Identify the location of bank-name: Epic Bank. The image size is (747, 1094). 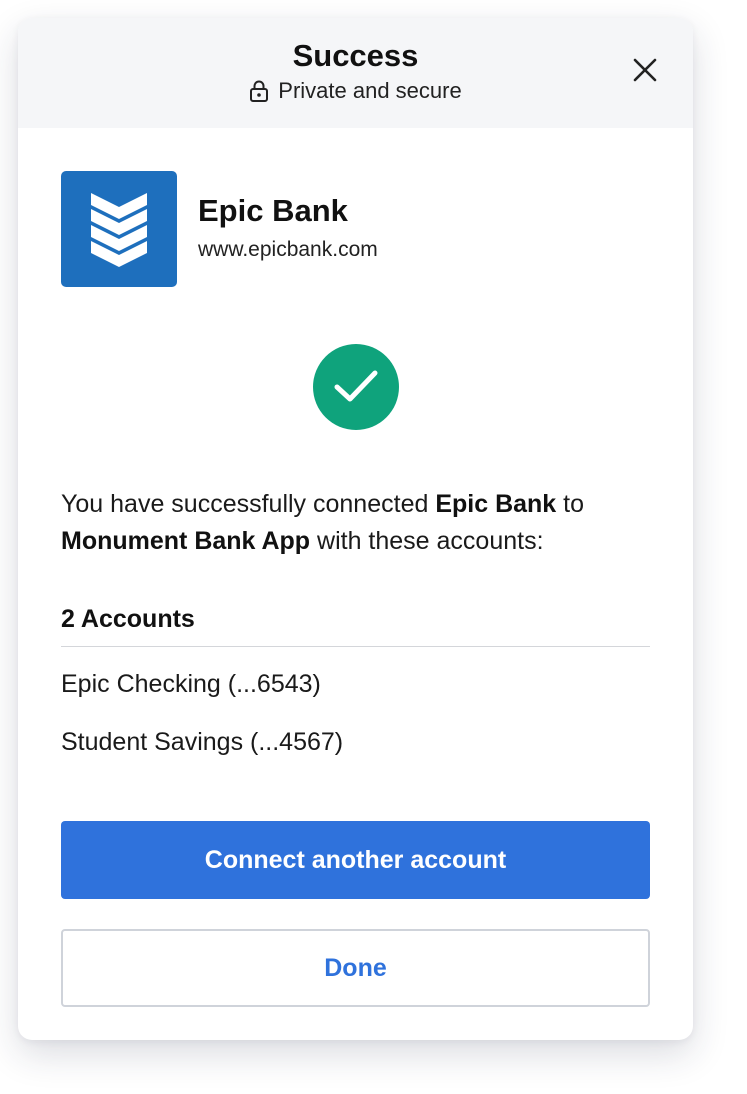
(273, 210).